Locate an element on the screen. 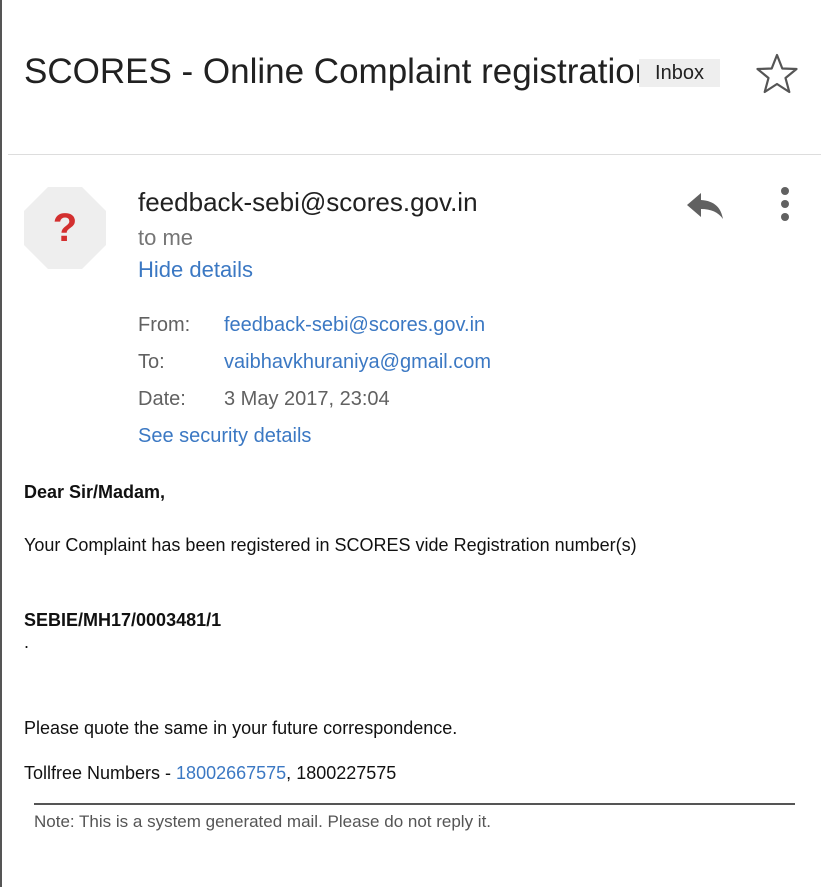  from-label: From: is located at coordinates (164, 325).